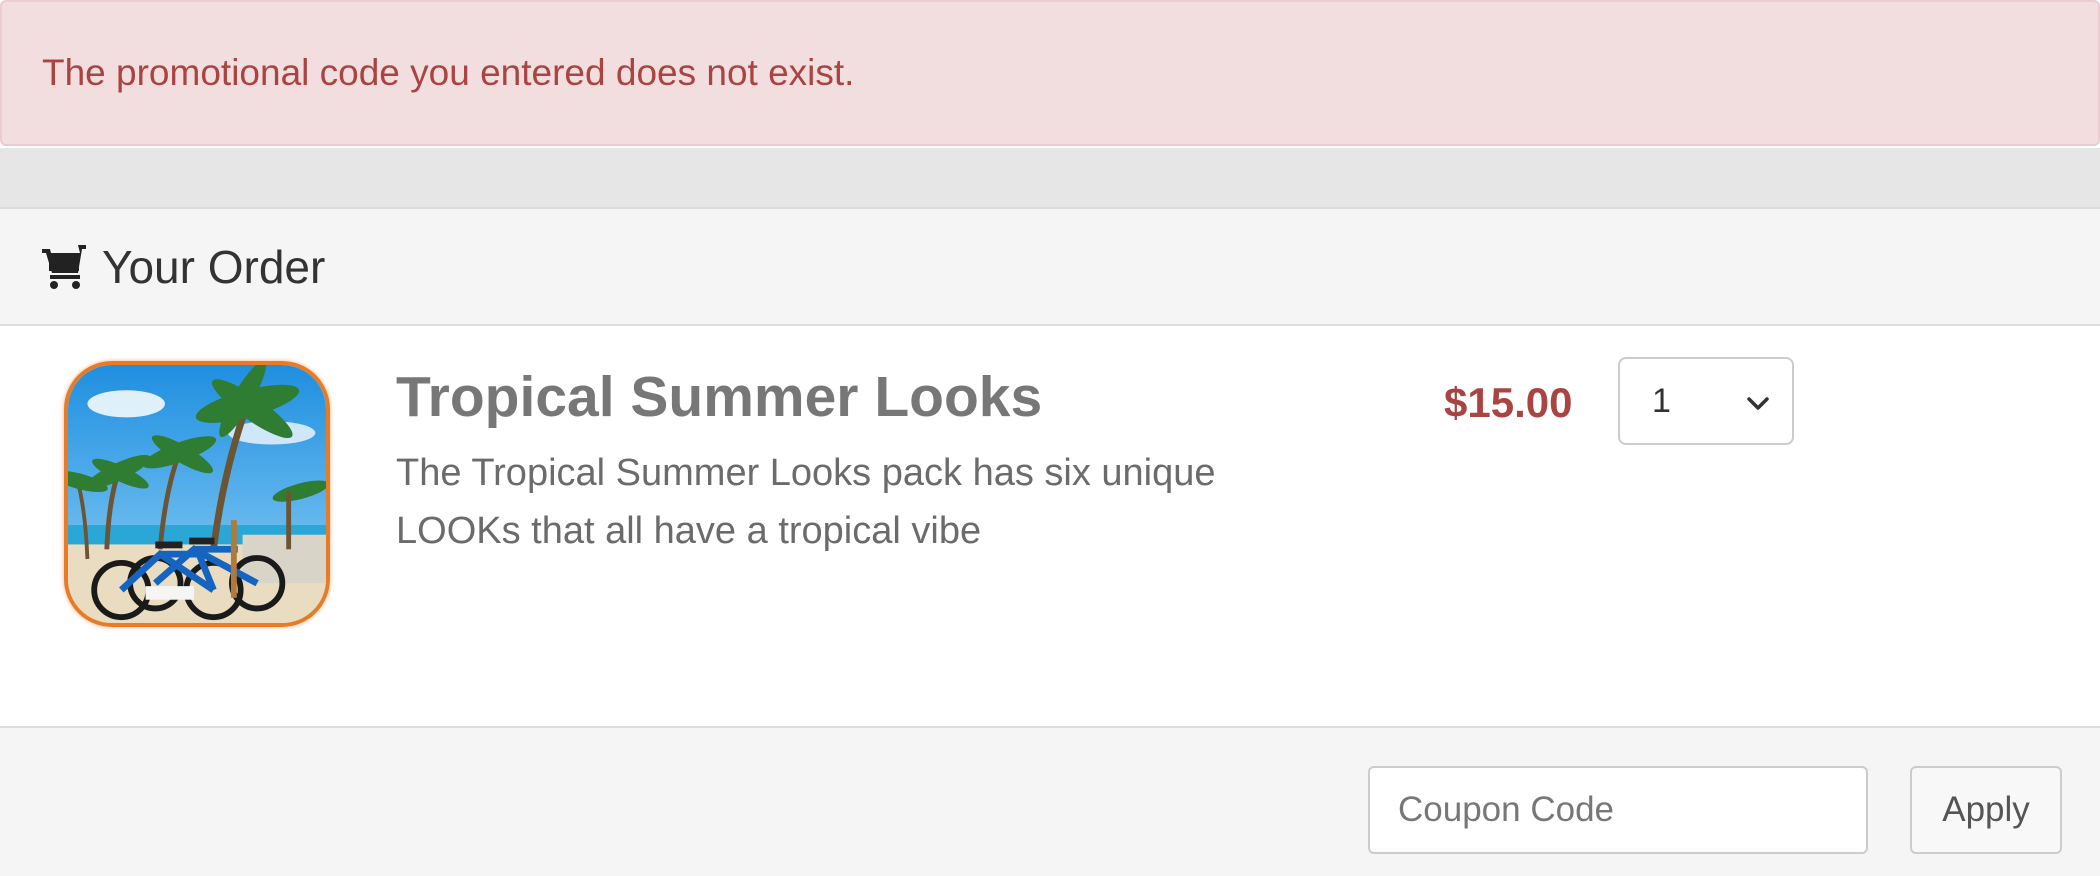  Describe the element at coordinates (214, 266) in the screenshot. I see `order-title: Your Order` at that location.